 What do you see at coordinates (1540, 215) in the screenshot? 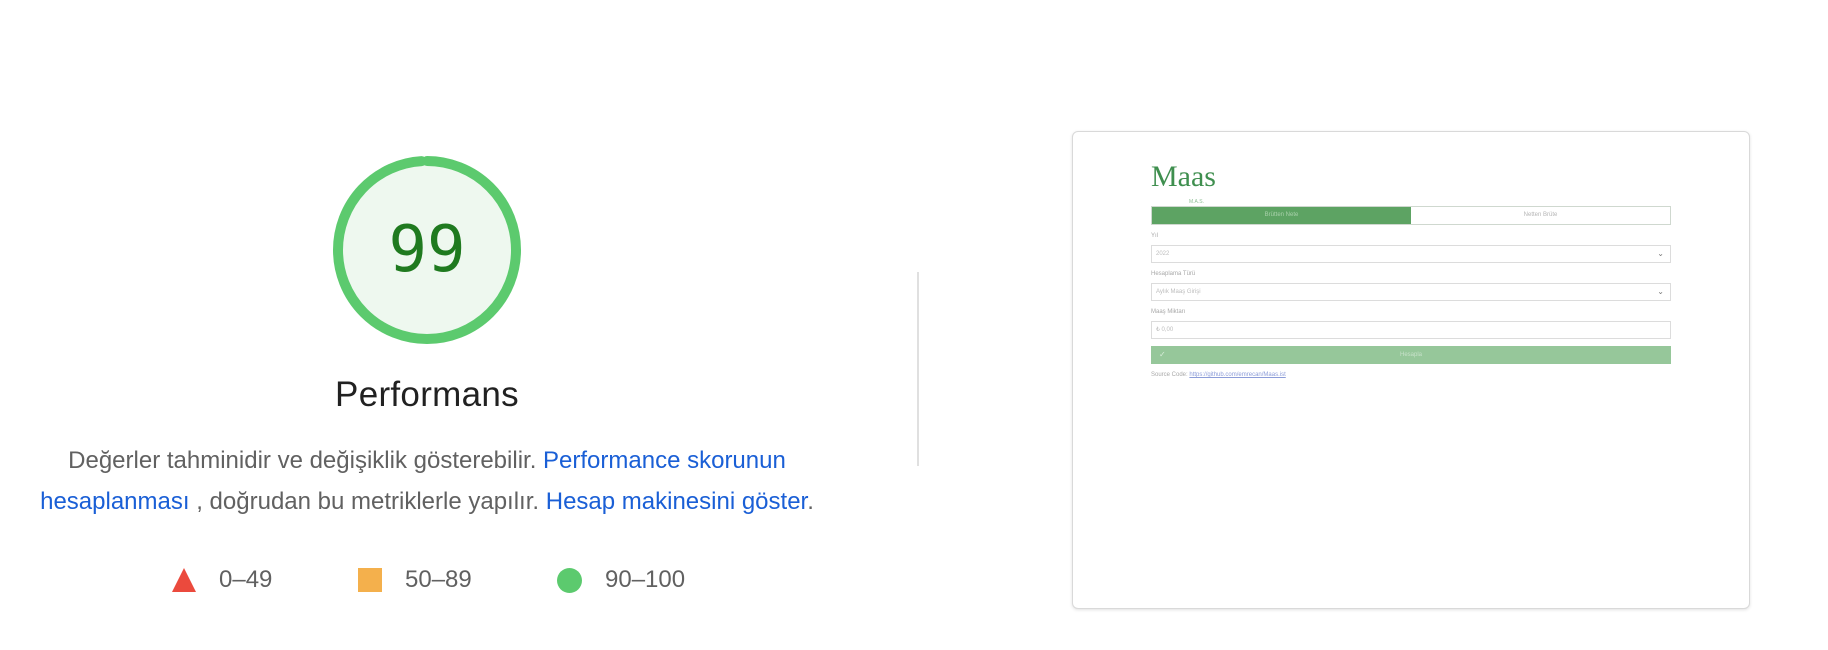
I see `tab-net-to-gross: Netten Brüte` at bounding box center [1540, 215].